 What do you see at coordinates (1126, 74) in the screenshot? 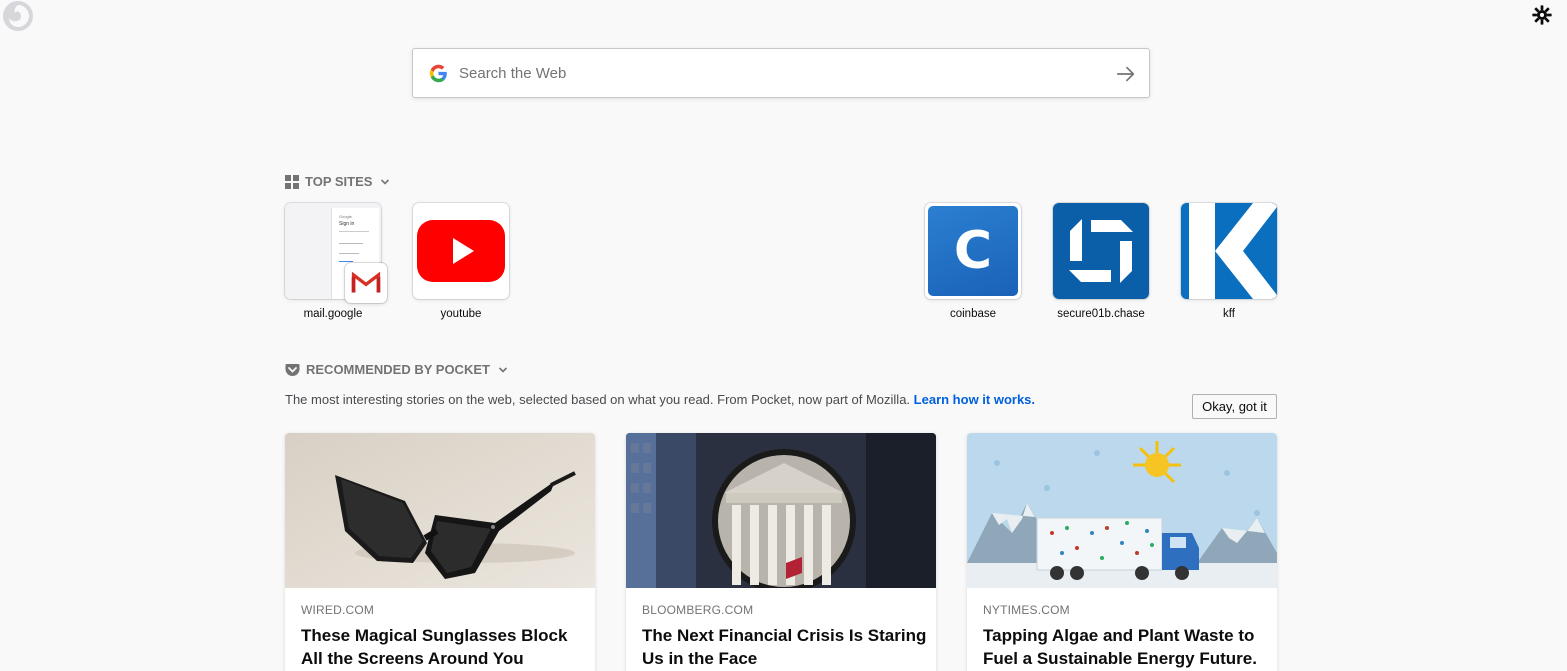
I see `arrow-right-icon` at bounding box center [1126, 74].